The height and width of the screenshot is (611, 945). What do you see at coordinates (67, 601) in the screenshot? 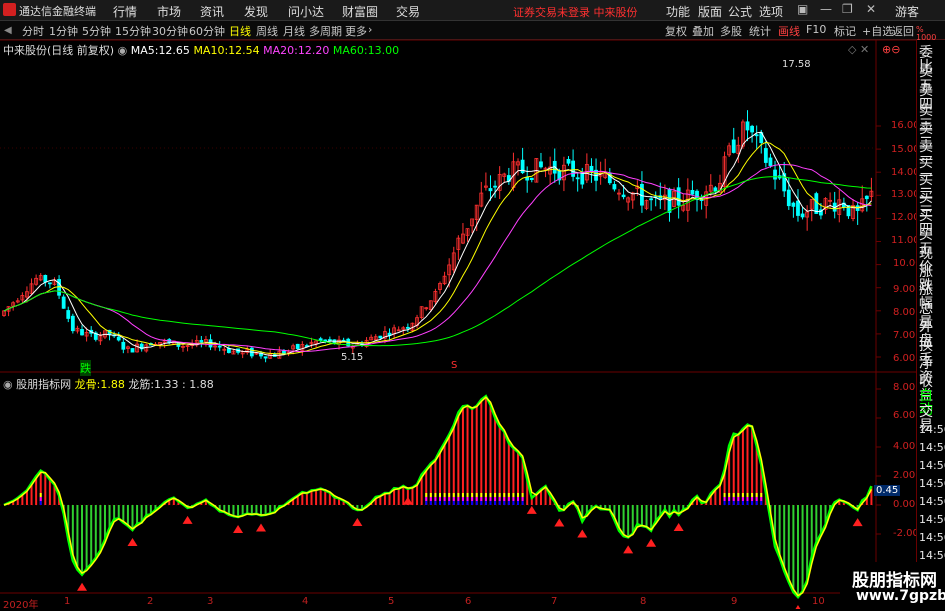
I see `x-tick: 1` at bounding box center [67, 601].